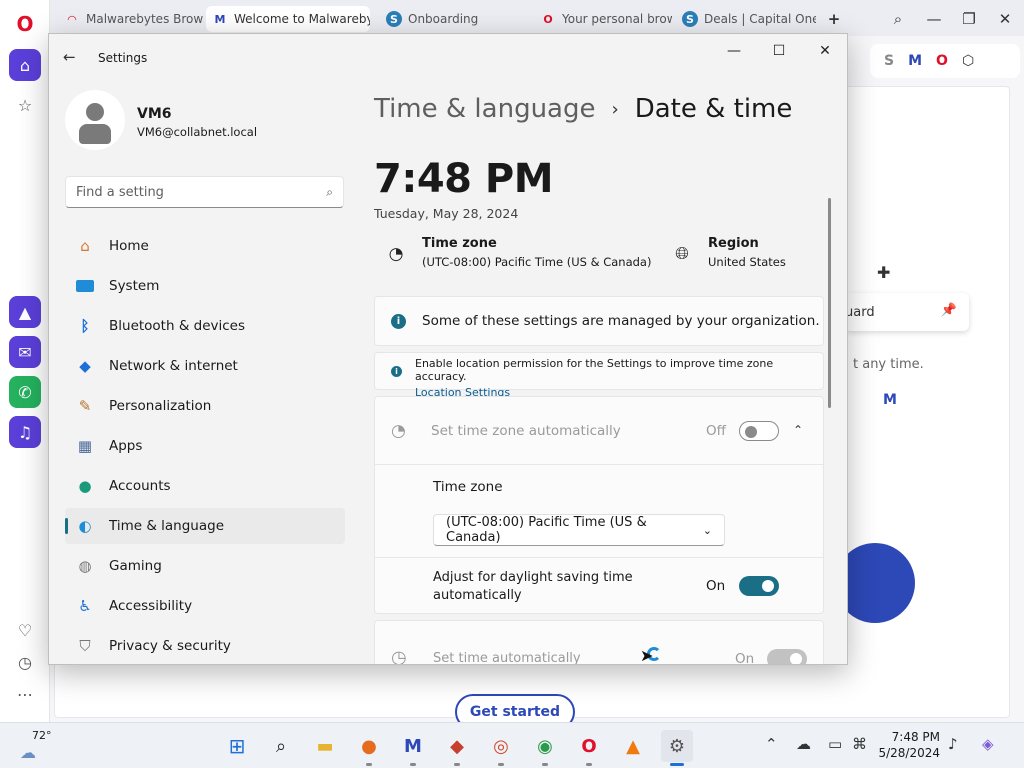 The height and width of the screenshot is (768, 1024). Describe the element at coordinates (205, 646) in the screenshot. I see `nav-item-privacy: ⛉ Privacy & security` at that location.